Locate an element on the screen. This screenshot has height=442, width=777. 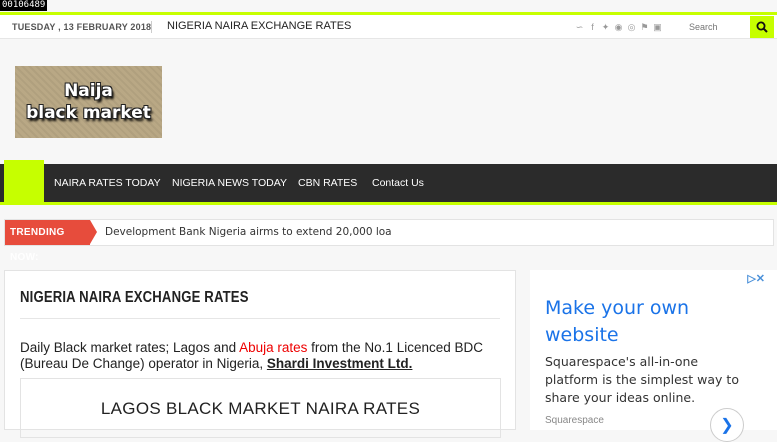
page-title: NIGERIA NAIRA EXCHANGE RATES is located at coordinates (134, 297).